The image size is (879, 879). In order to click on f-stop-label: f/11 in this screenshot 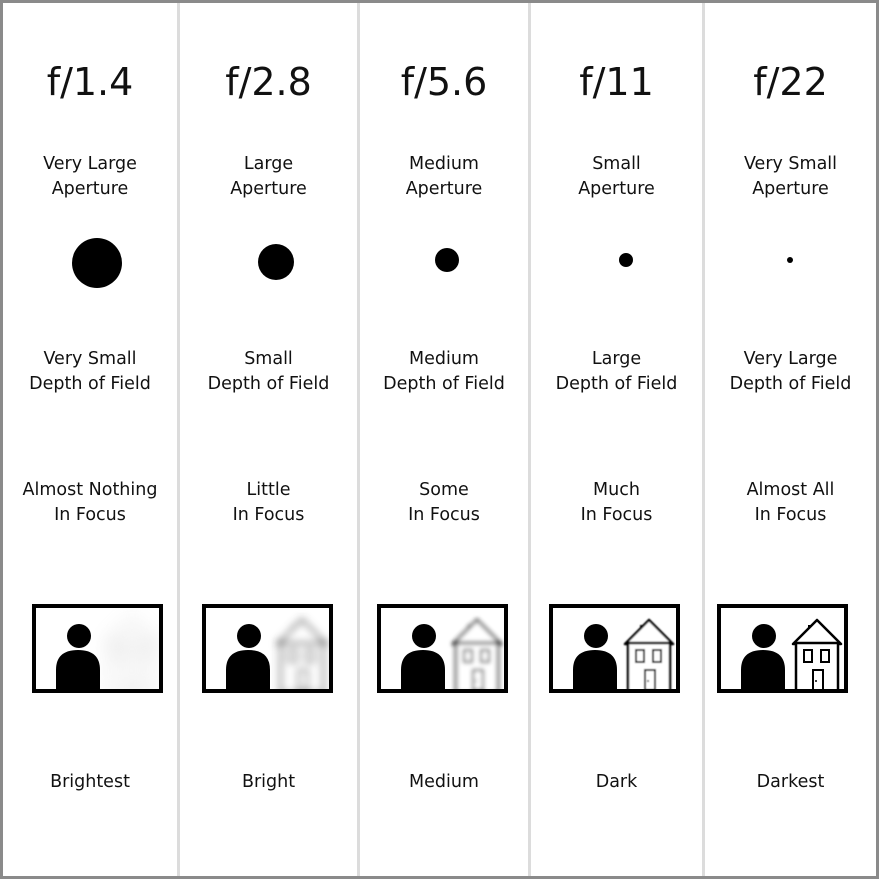, I will do `click(616, 82)`.